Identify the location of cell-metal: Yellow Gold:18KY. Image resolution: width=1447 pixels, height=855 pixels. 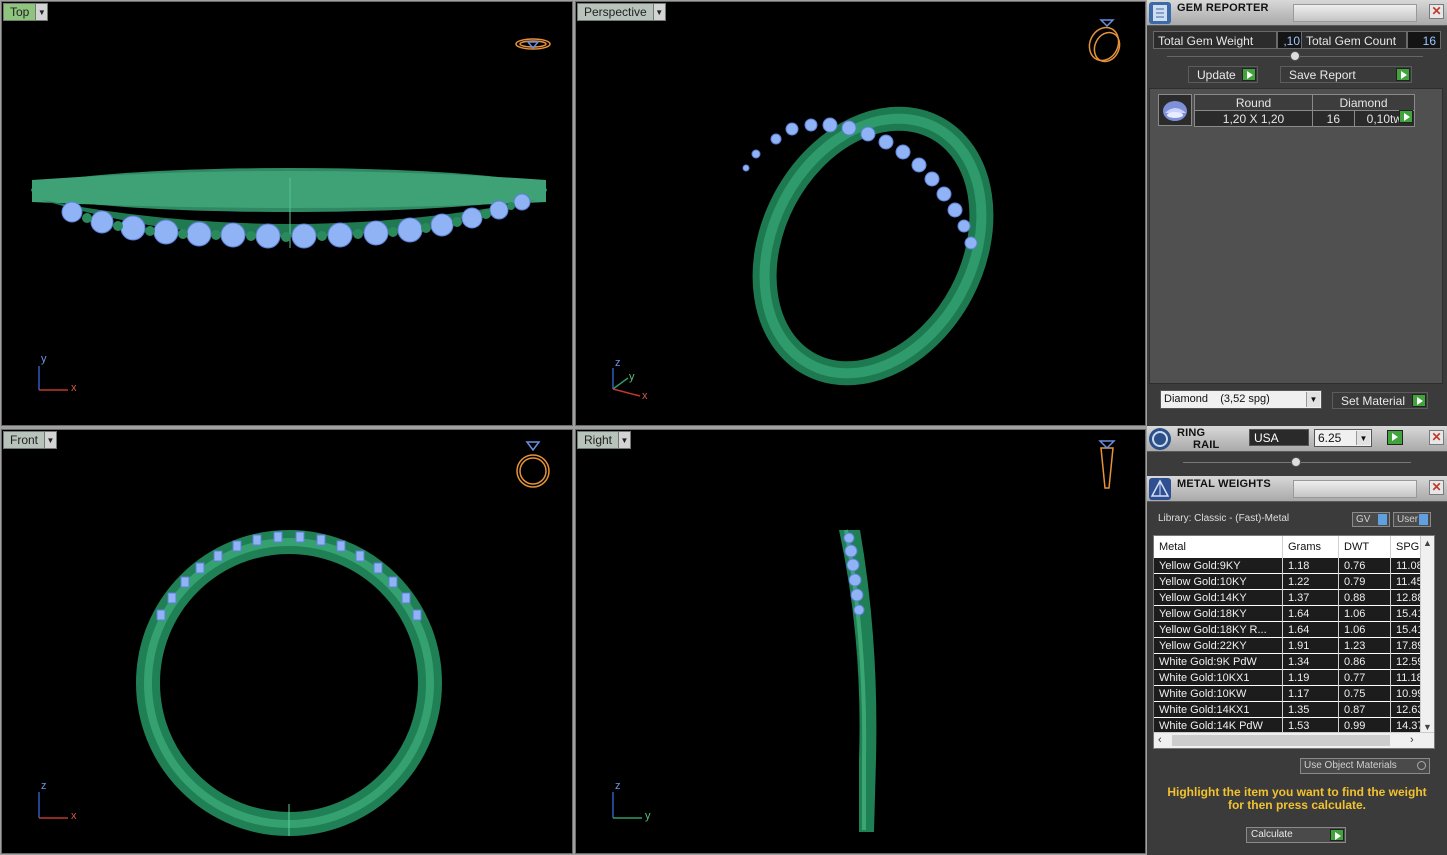
(1203, 614).